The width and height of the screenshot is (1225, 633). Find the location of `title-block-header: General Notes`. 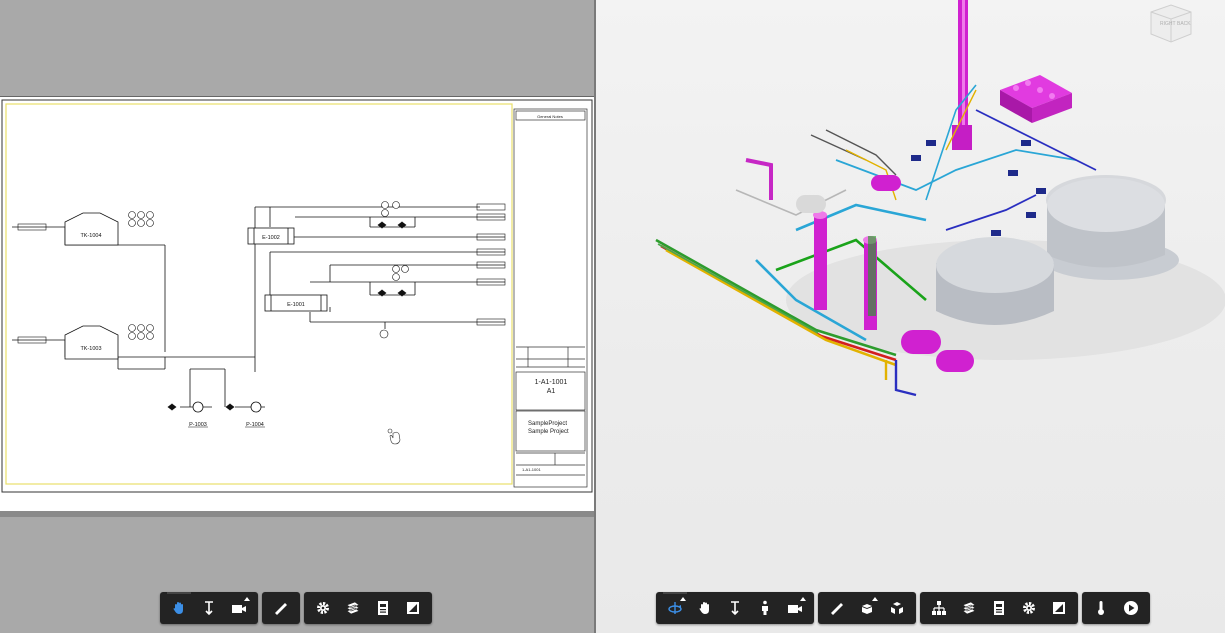

title-block-header: General Notes is located at coordinates (550, 116).